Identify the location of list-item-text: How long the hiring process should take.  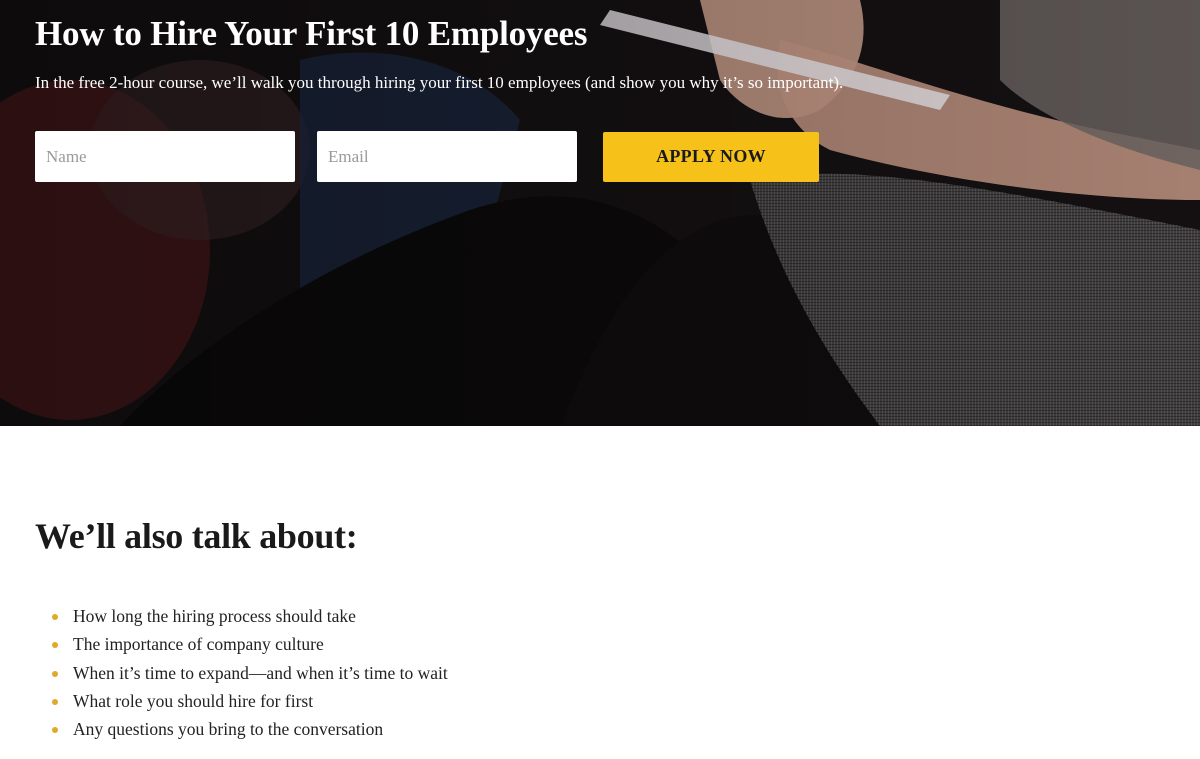
(214, 616).